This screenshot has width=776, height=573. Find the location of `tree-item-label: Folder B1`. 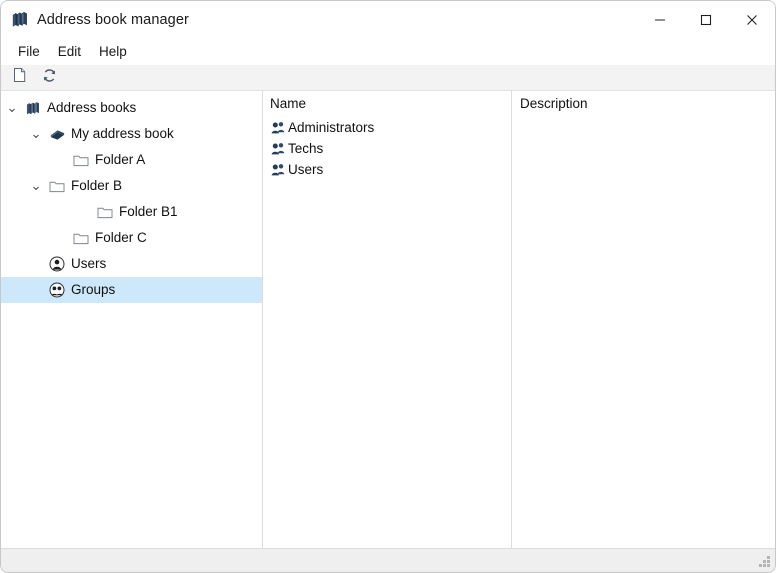

tree-item-label: Folder B1 is located at coordinates (148, 211).